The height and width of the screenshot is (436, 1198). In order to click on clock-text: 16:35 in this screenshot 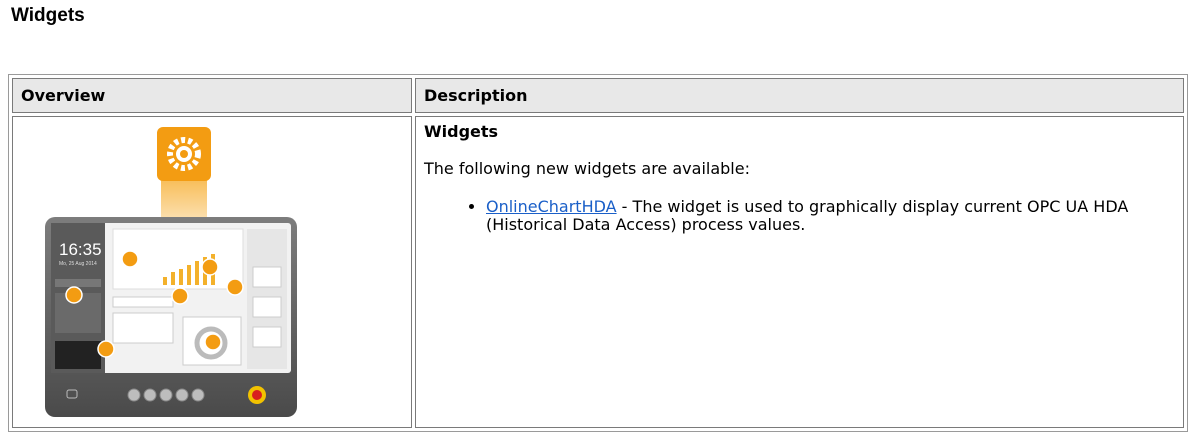, I will do `click(80, 249)`.